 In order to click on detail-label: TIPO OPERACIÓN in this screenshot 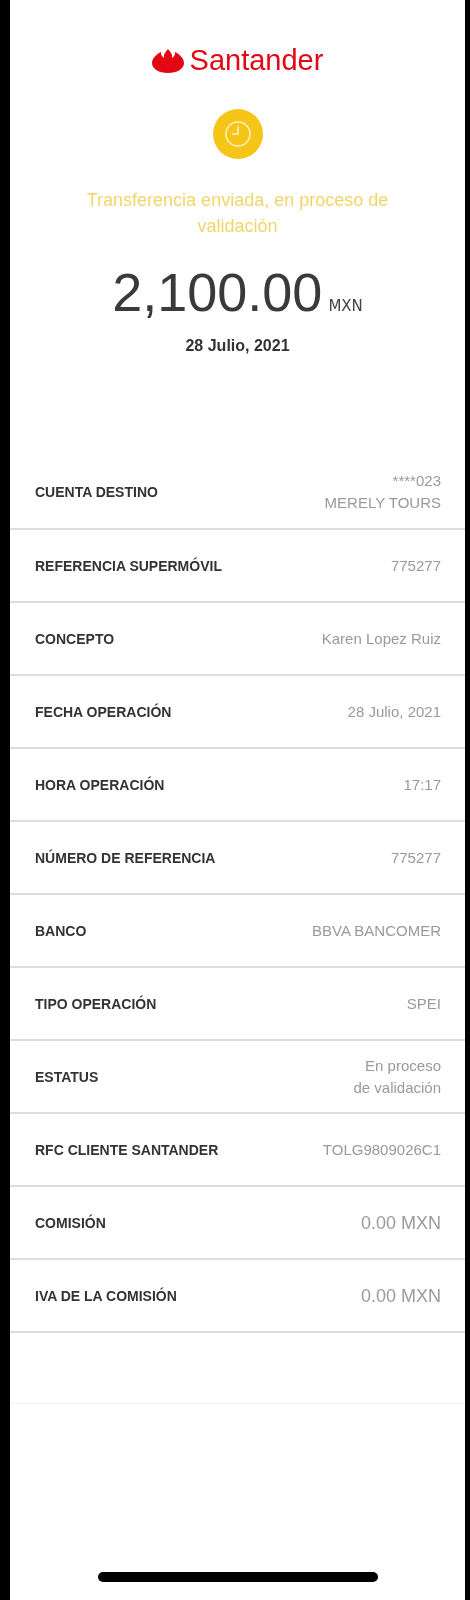, I will do `click(96, 1003)`.